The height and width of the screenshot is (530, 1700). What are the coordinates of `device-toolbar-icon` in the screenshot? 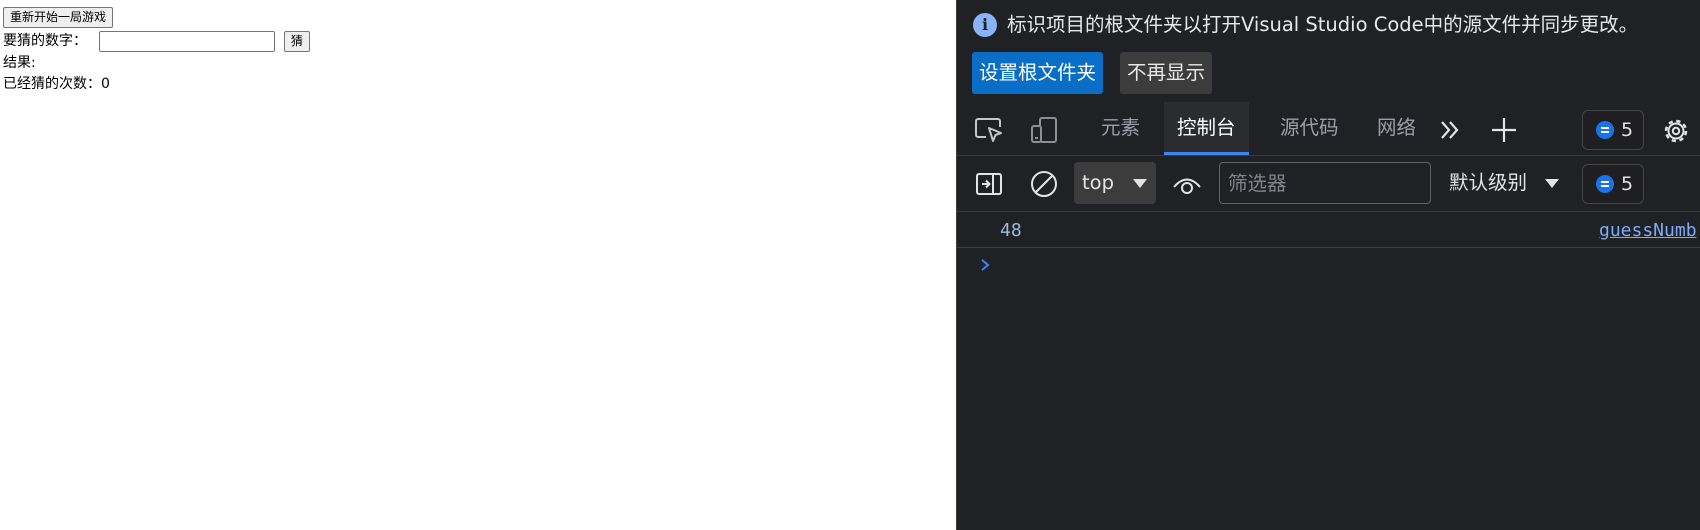 It's located at (1044, 130).